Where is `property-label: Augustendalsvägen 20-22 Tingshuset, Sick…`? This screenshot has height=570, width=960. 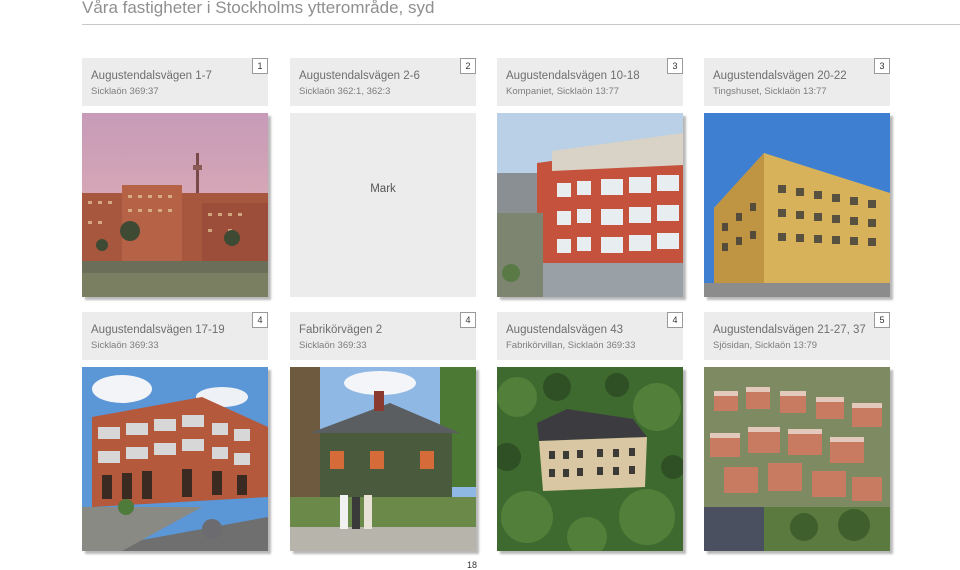
property-label: Augustendalsvägen 20-22 Tingshuset, Sick… is located at coordinates (797, 82).